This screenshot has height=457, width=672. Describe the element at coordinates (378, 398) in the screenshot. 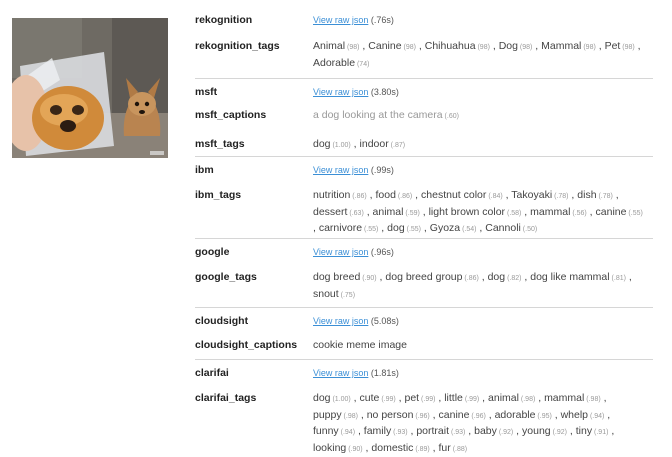

I see `tag-item: cute (.99)` at that location.